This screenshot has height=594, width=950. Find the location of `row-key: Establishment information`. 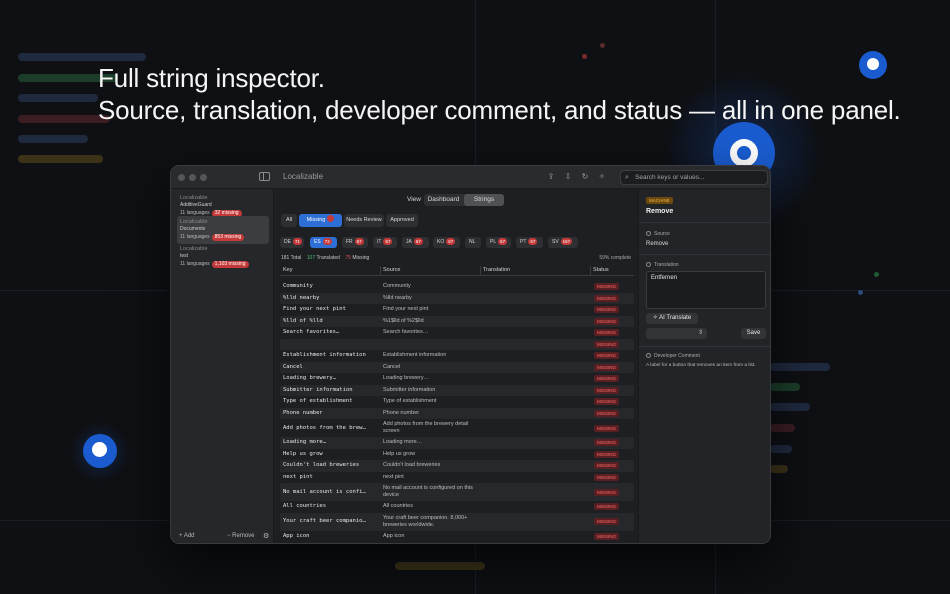

row-key: Establishment information is located at coordinates (324, 355).